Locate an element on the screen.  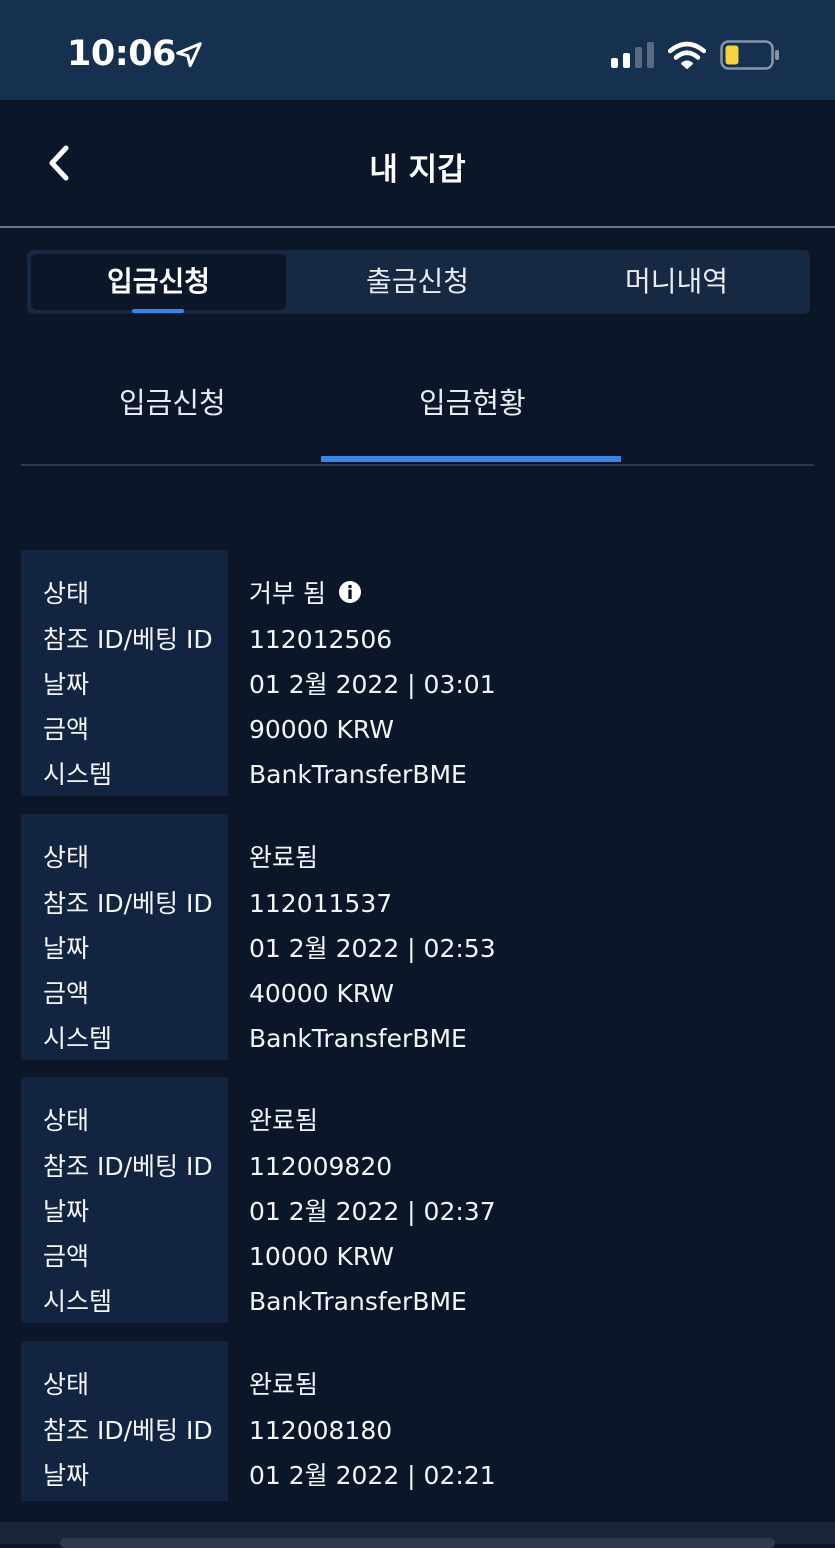
tab-label: 출금신청 is located at coordinates (417, 281).